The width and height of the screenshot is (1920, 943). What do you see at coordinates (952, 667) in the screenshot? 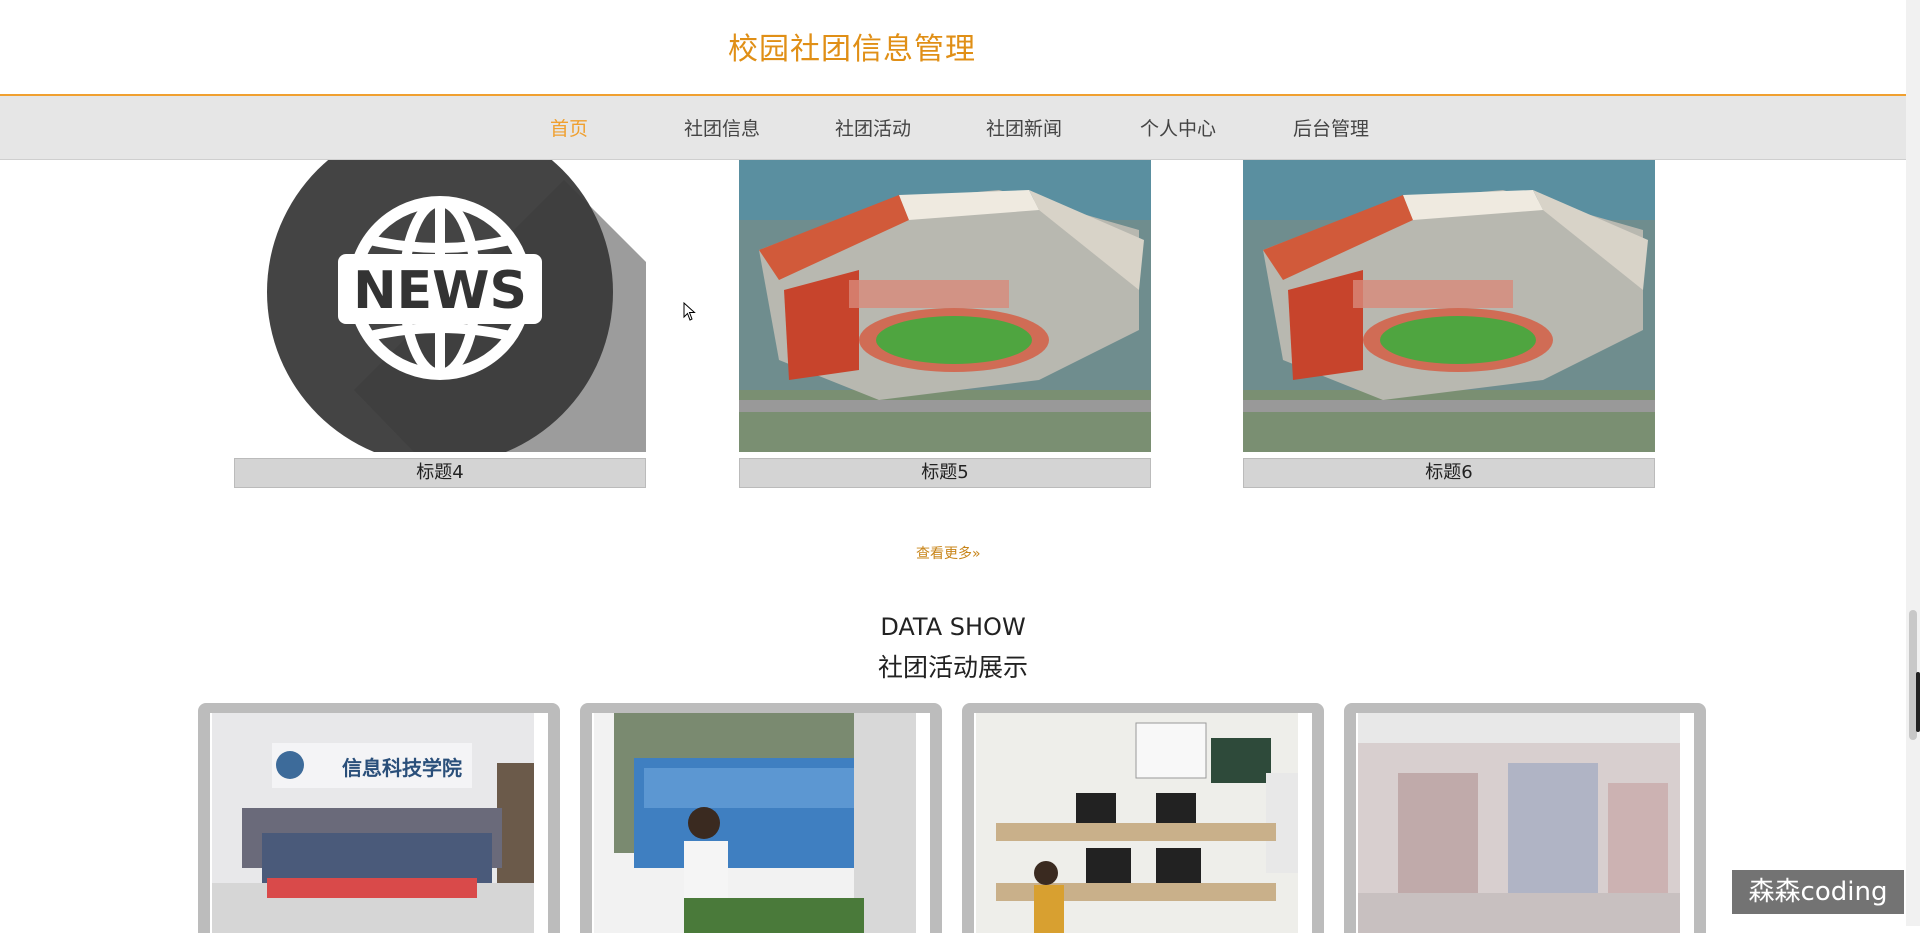
I see `section-title-cn: 社团活动展示` at bounding box center [952, 667].